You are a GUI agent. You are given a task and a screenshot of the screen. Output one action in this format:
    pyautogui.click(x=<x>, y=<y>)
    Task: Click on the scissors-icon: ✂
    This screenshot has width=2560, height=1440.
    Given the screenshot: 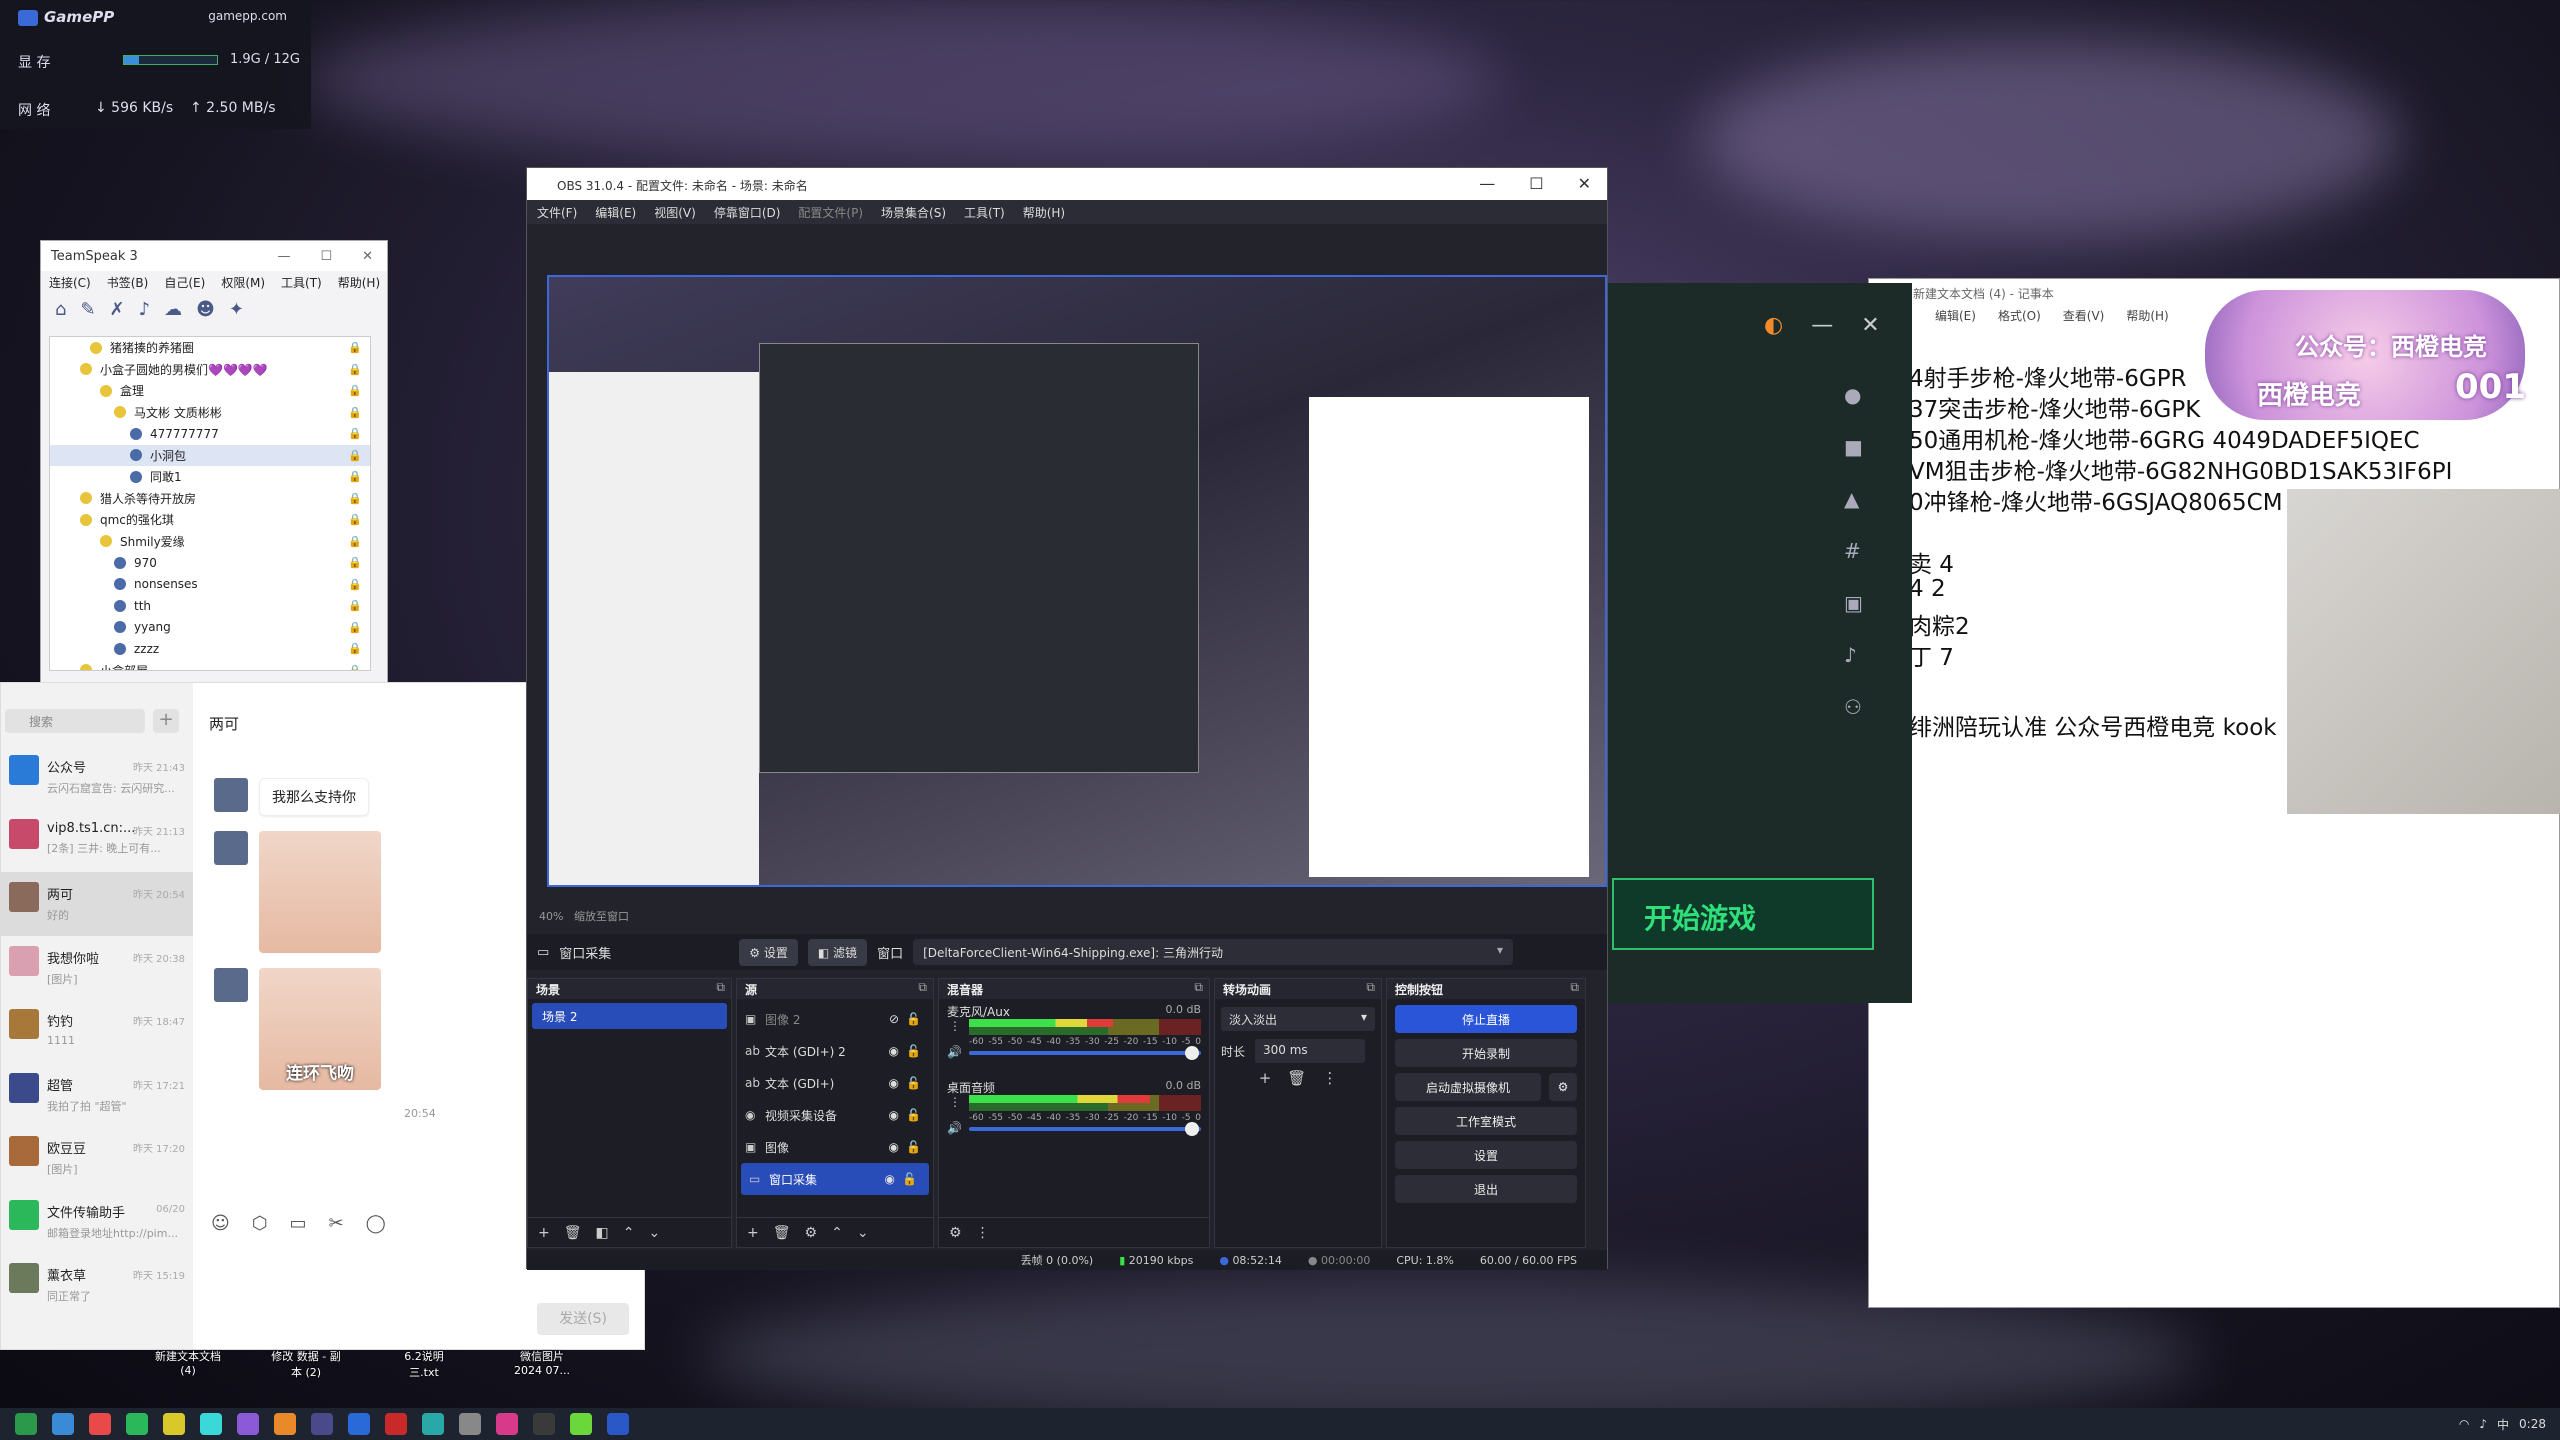 What is the action you would take?
    pyautogui.click(x=336, y=1223)
    